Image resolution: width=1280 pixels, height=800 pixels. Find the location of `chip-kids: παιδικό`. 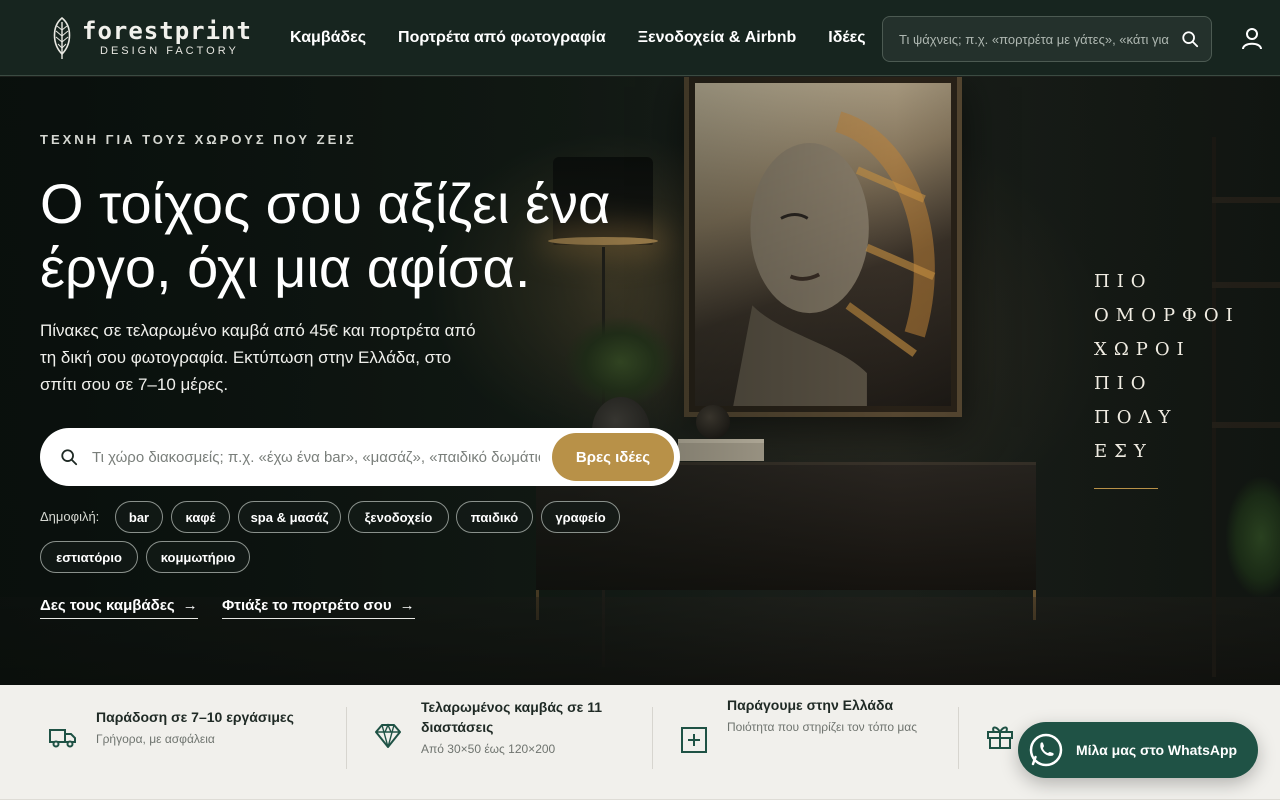

chip-kids: παιδικό is located at coordinates (494, 517).